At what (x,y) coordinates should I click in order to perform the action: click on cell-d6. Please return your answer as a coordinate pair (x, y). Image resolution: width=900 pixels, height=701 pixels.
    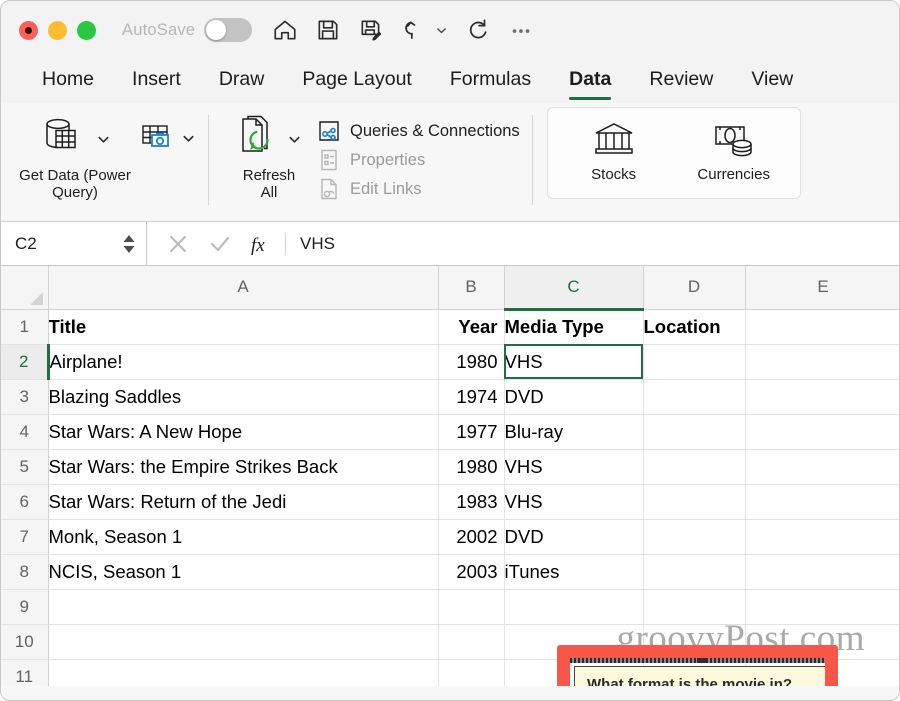
    Looking at the image, I should click on (694, 502).